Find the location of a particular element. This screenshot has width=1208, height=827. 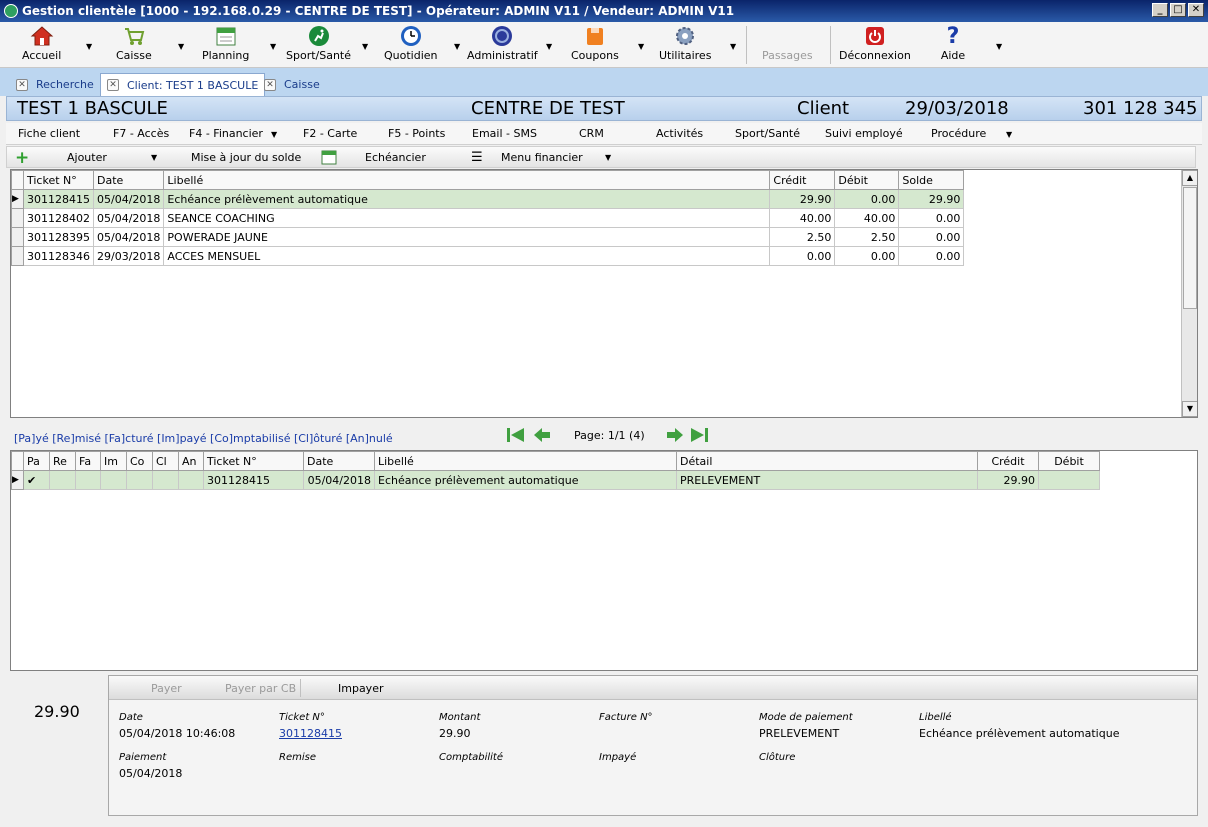

passages-button: Passages is located at coordinates (787, 45).